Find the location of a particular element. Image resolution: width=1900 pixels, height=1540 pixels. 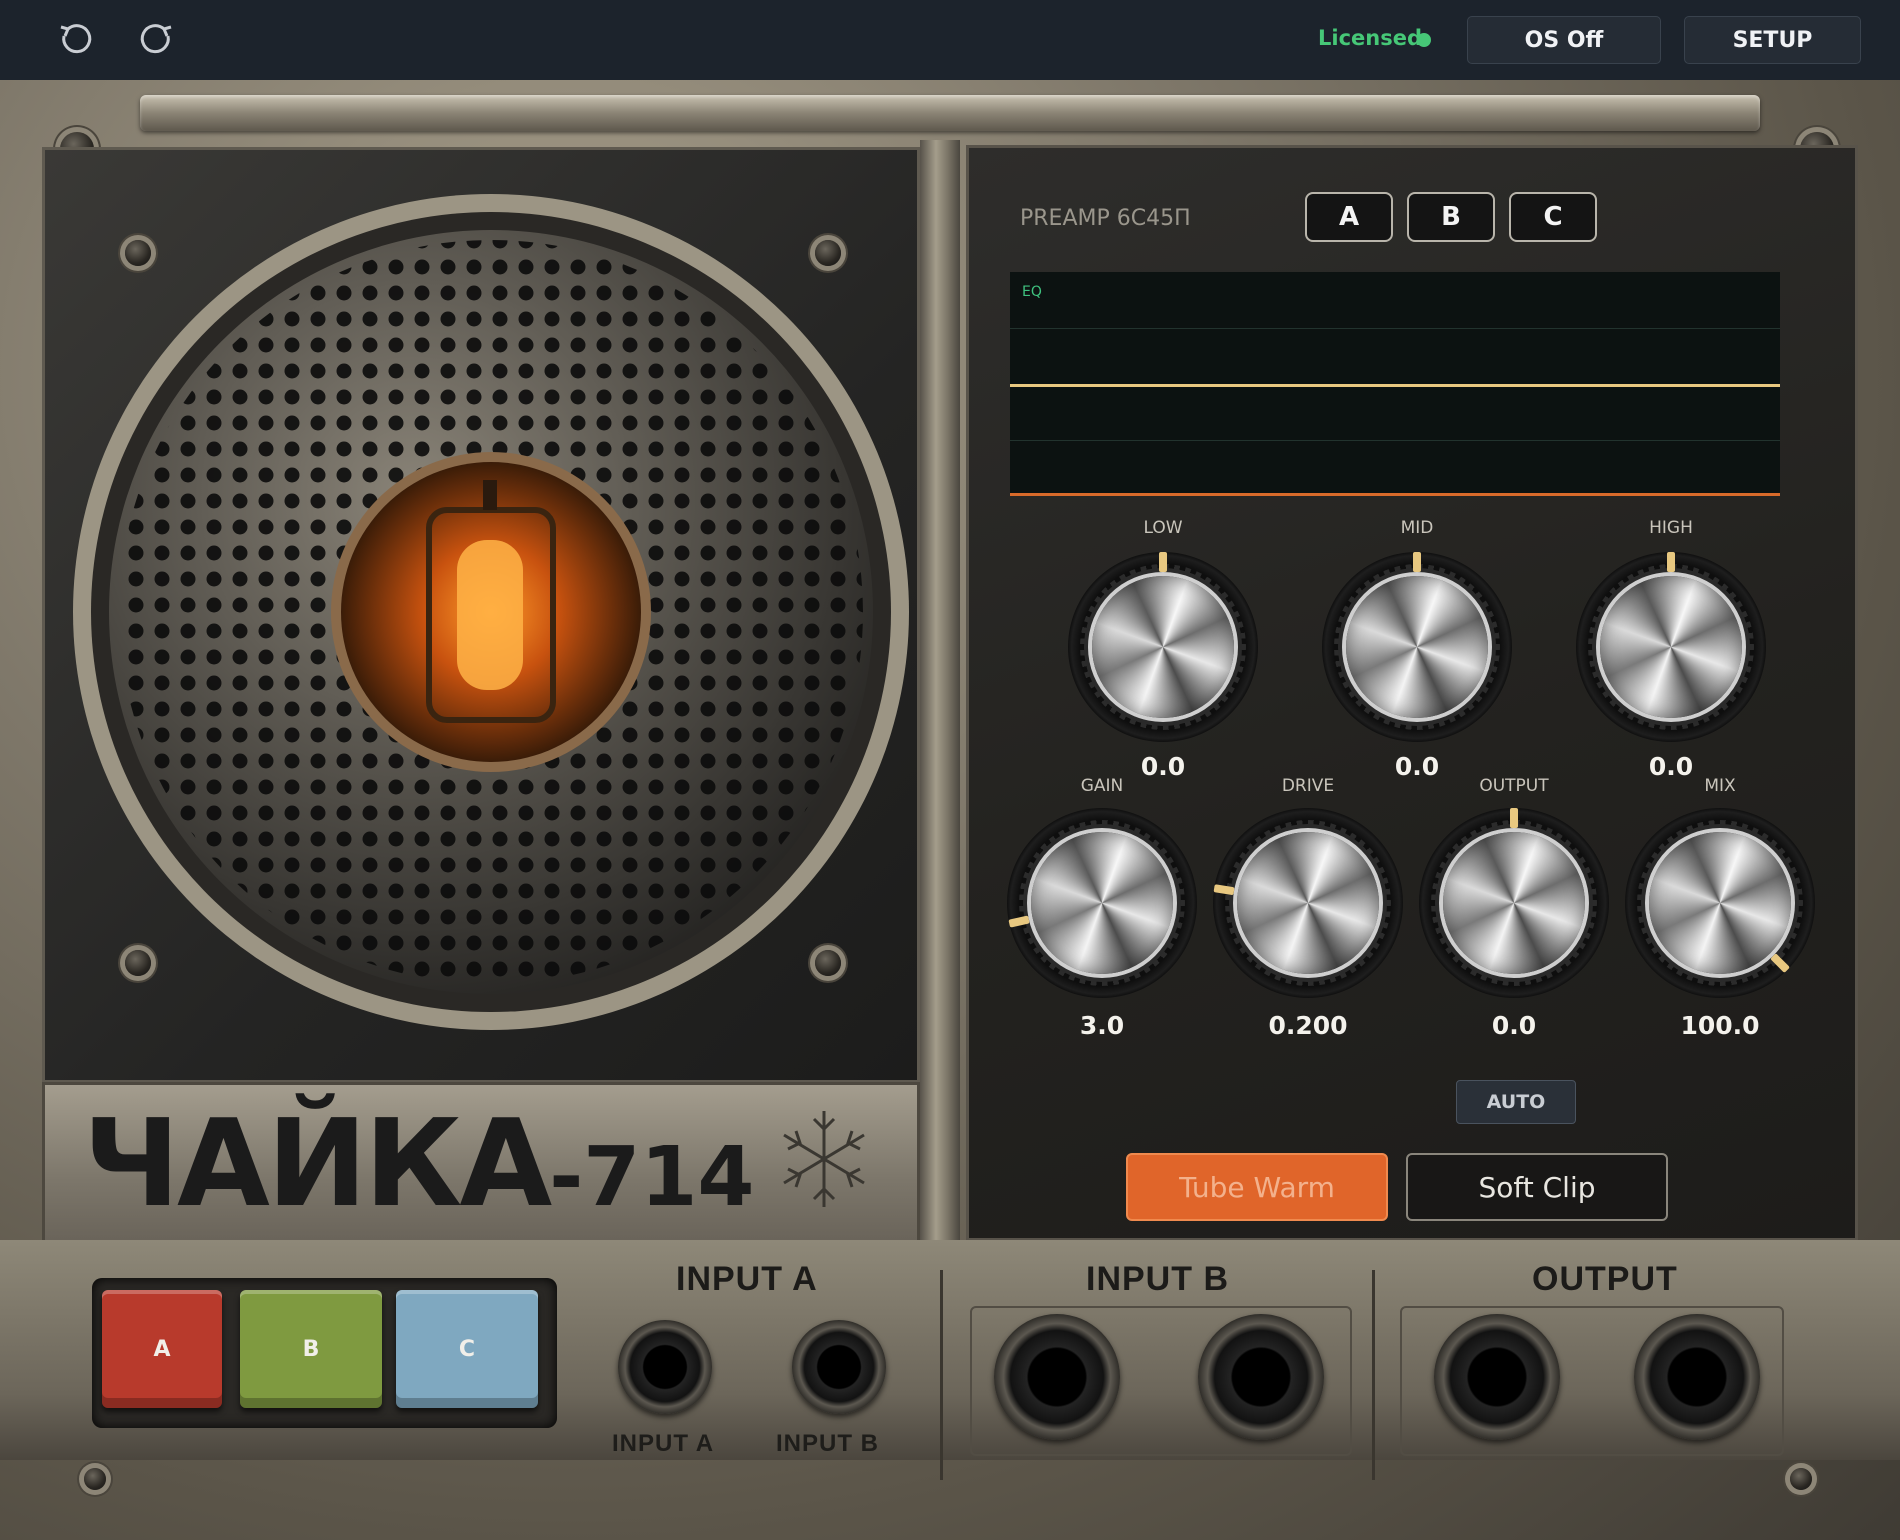

gain-knob is located at coordinates (1102, 903).